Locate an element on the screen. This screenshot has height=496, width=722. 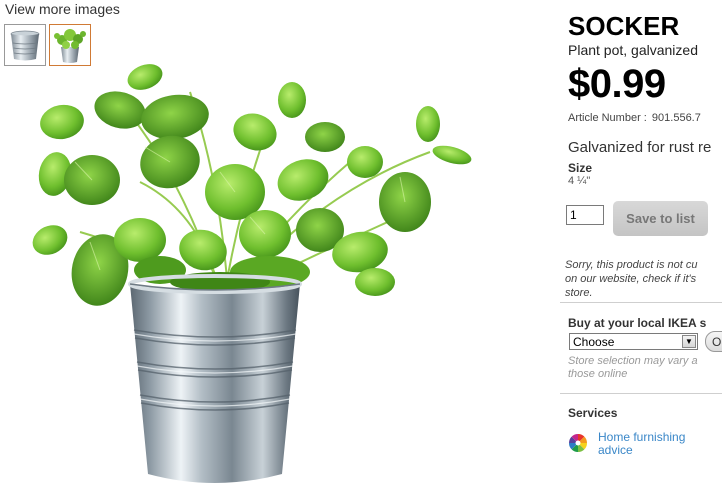
store-note-line: those online is located at coordinates (598, 374).